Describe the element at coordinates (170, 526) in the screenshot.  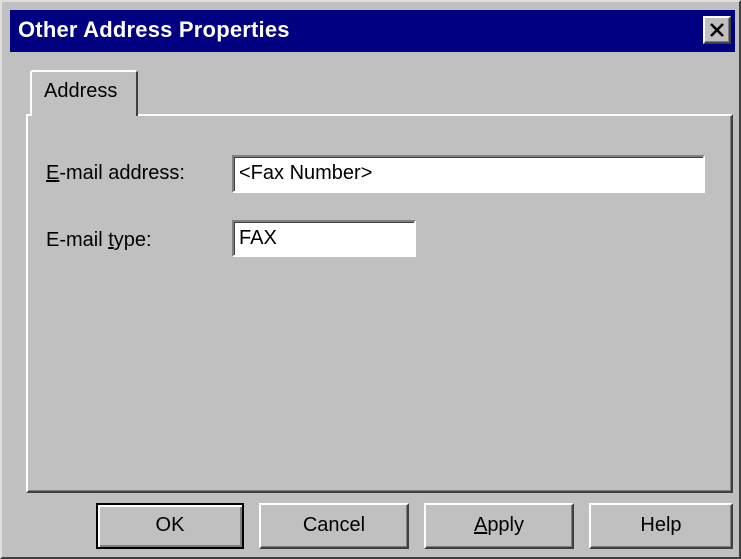
I see `ok-button: OK` at that location.